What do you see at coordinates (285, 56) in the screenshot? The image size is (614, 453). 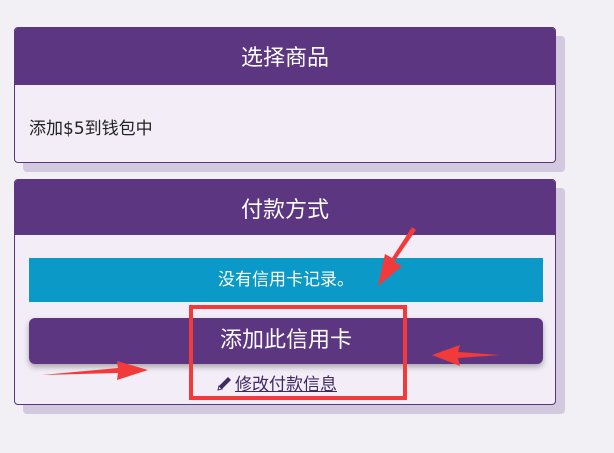 I see `select-product-title: 选择商品` at bounding box center [285, 56].